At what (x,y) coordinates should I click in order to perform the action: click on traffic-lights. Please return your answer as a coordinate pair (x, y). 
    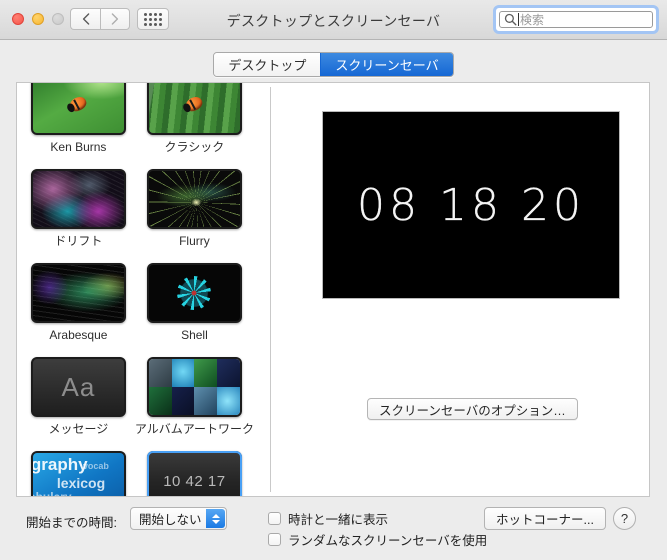
    Looking at the image, I should click on (38, 19).